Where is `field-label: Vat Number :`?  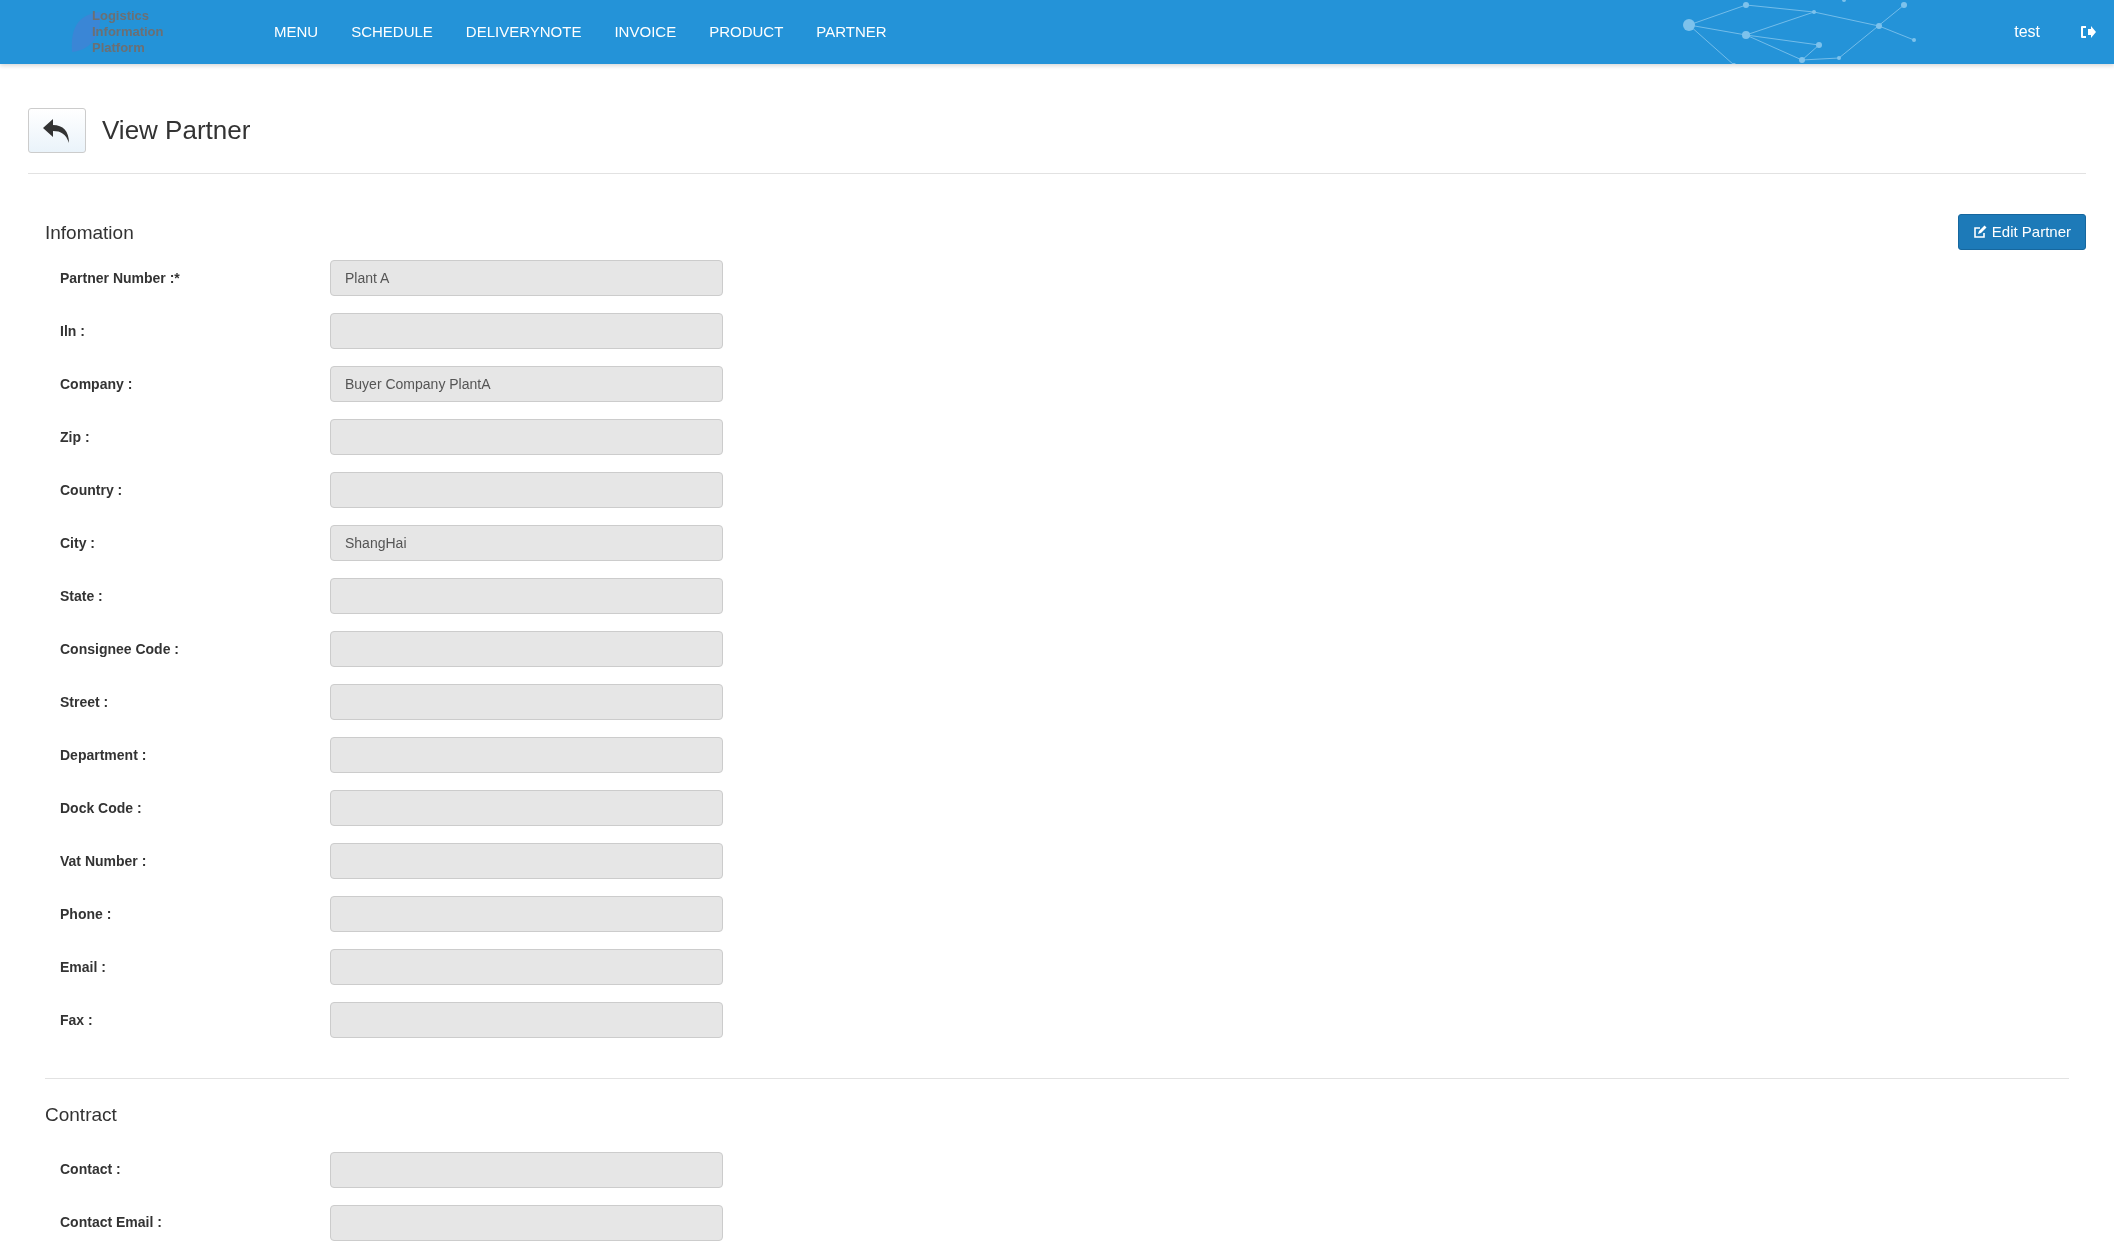
field-label: Vat Number : is located at coordinates (103, 861).